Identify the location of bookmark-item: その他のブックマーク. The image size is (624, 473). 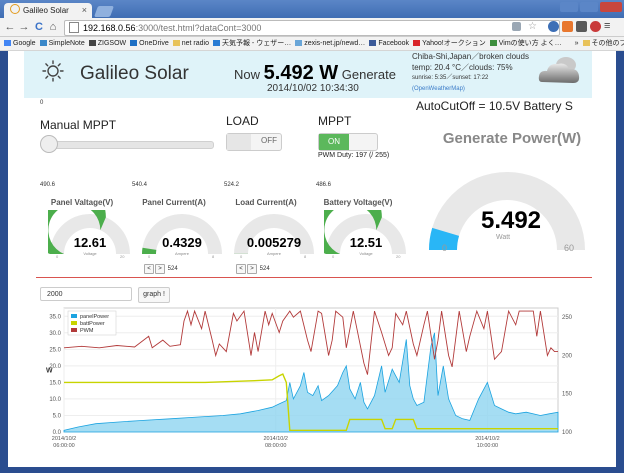
(603, 43).